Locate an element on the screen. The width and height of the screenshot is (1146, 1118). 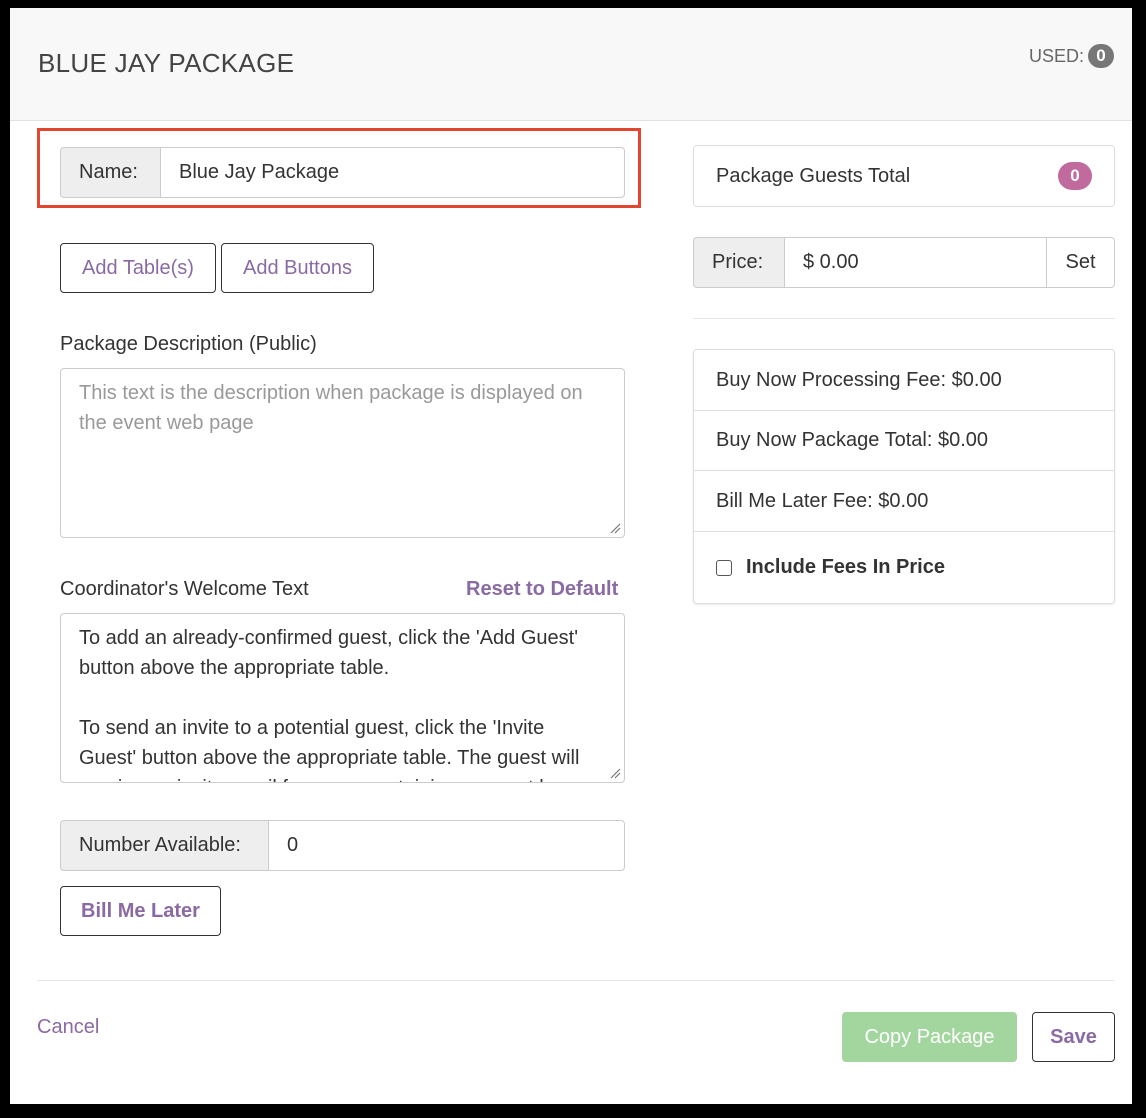
number-available-label: Number Available: is located at coordinates (164, 845).